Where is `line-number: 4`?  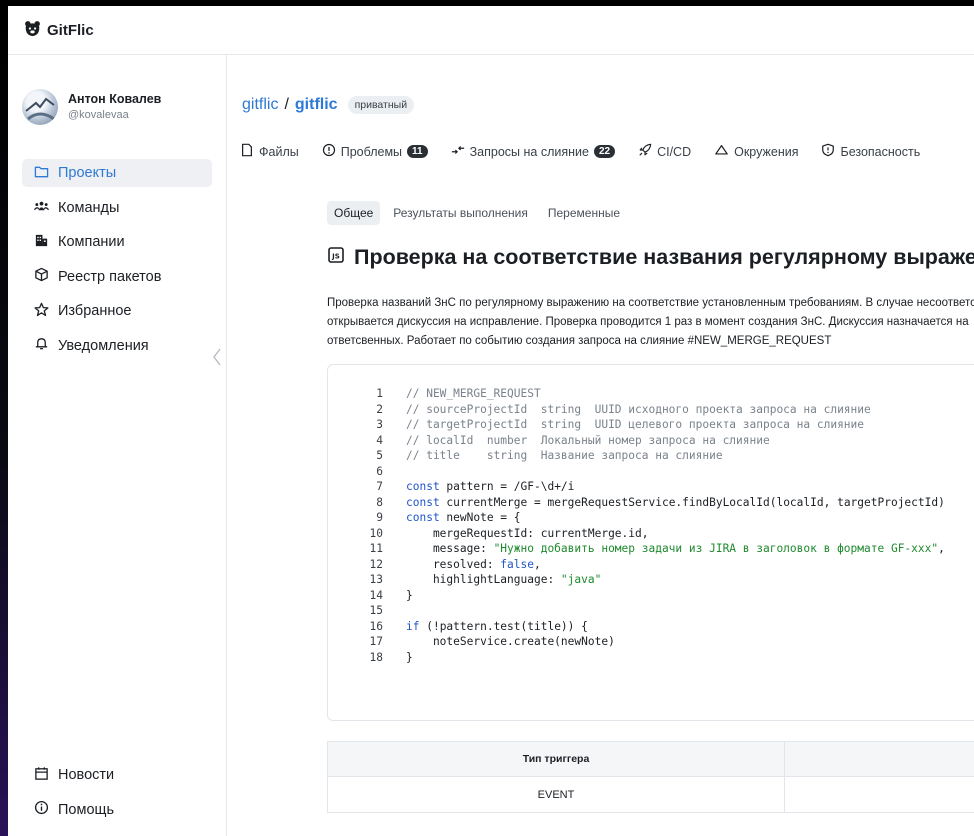 line-number: 4 is located at coordinates (379, 440).